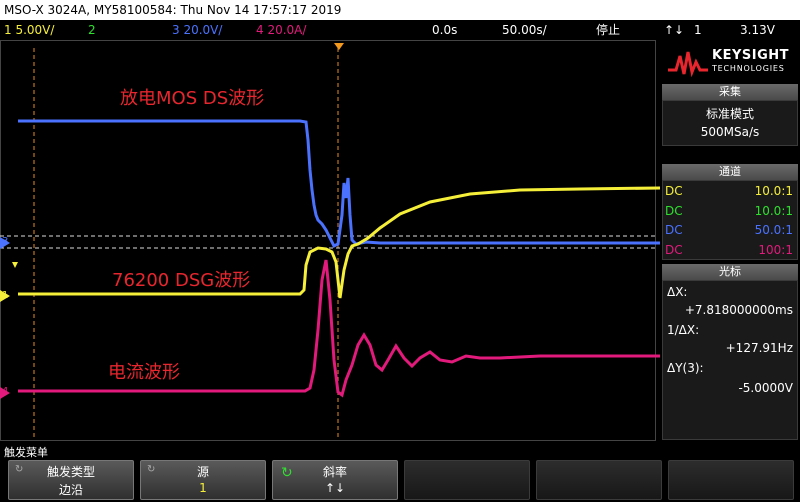 Image resolution: width=800 pixels, height=502 pixels. I want to click on trigger-slope-icon: ↑↓, so click(674, 30).